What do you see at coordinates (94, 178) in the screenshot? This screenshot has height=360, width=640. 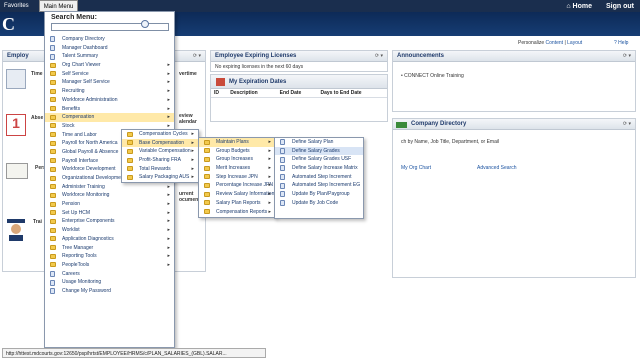 I see `menu-item-label: Organizational Development` at bounding box center [94, 178].